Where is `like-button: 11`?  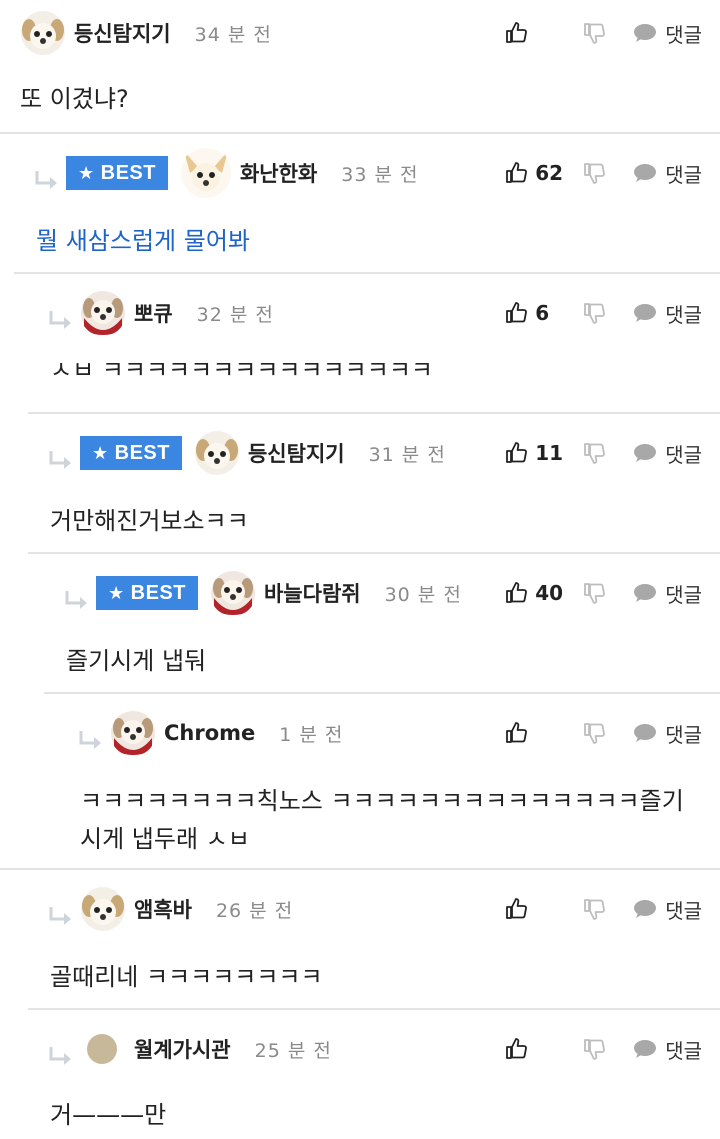 like-button: 11 is located at coordinates (540, 453).